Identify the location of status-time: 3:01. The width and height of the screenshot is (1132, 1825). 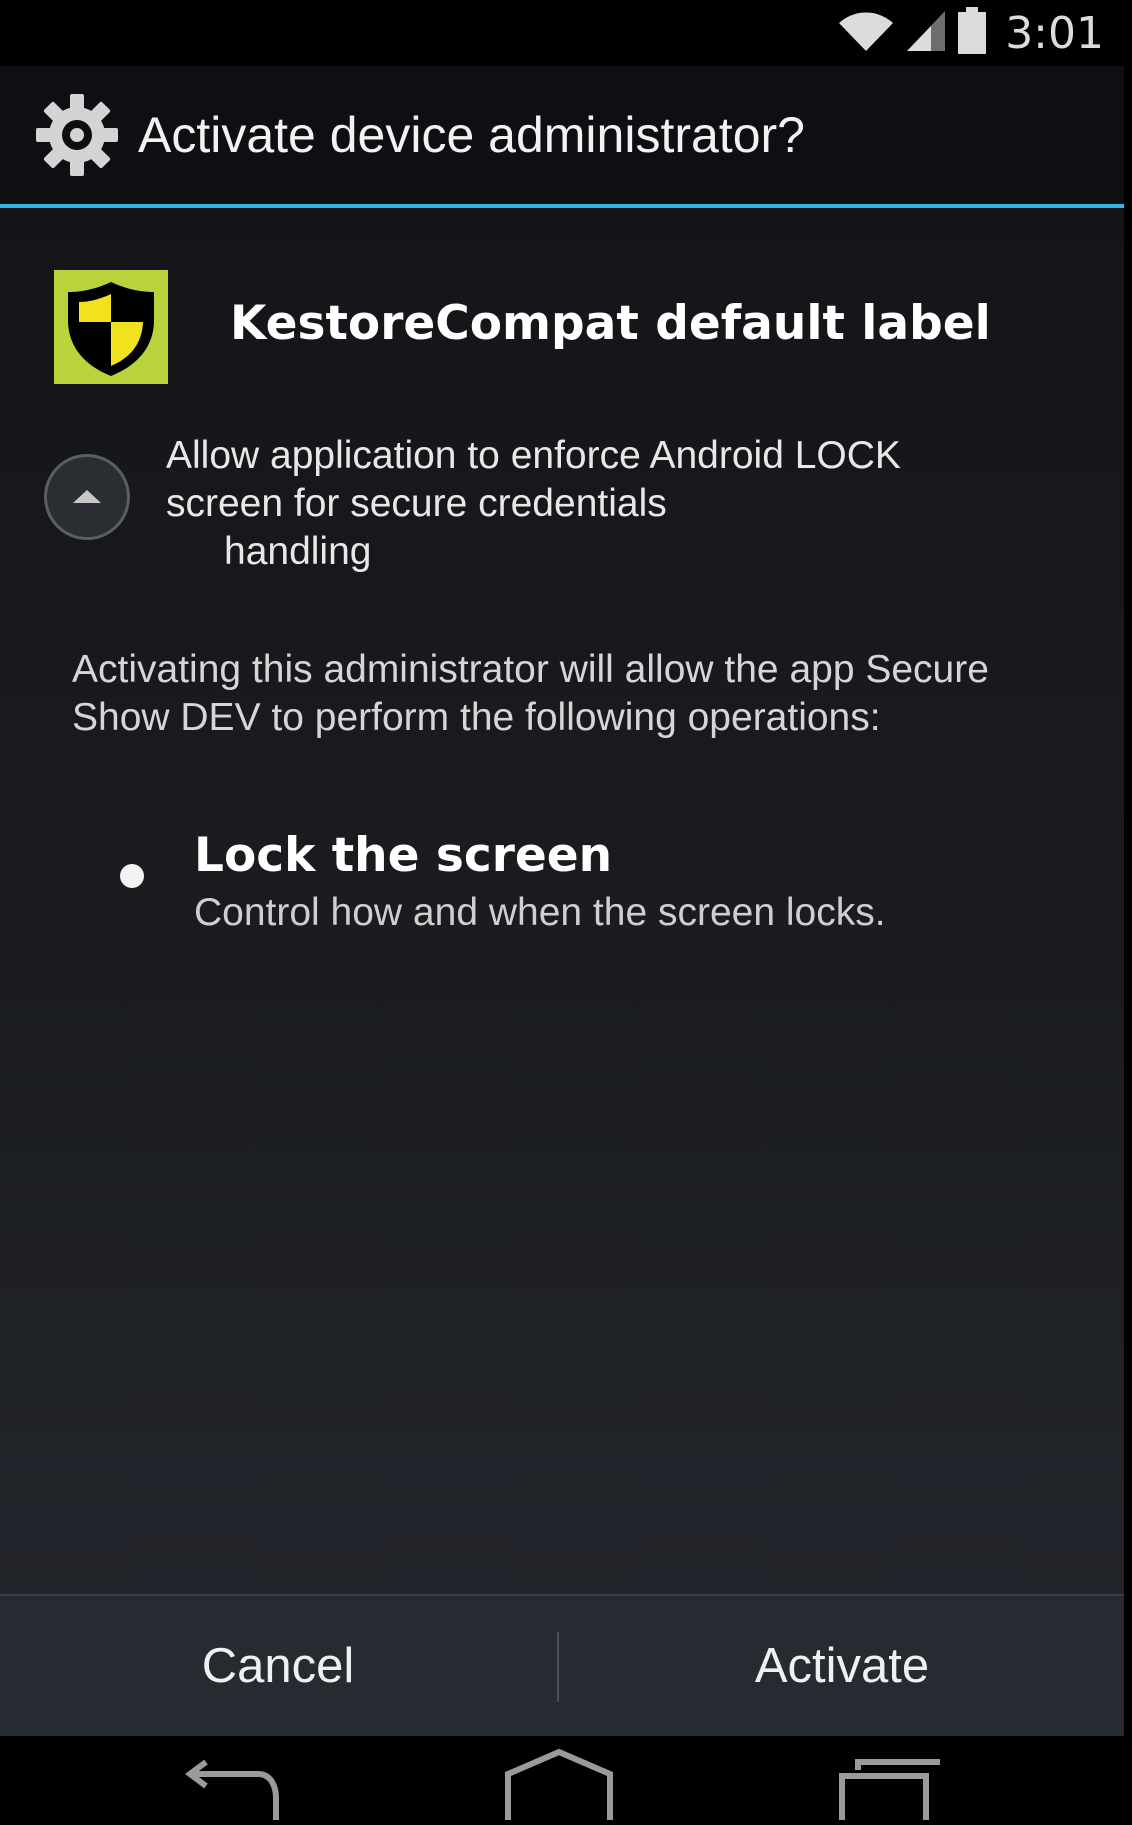
(1054, 33).